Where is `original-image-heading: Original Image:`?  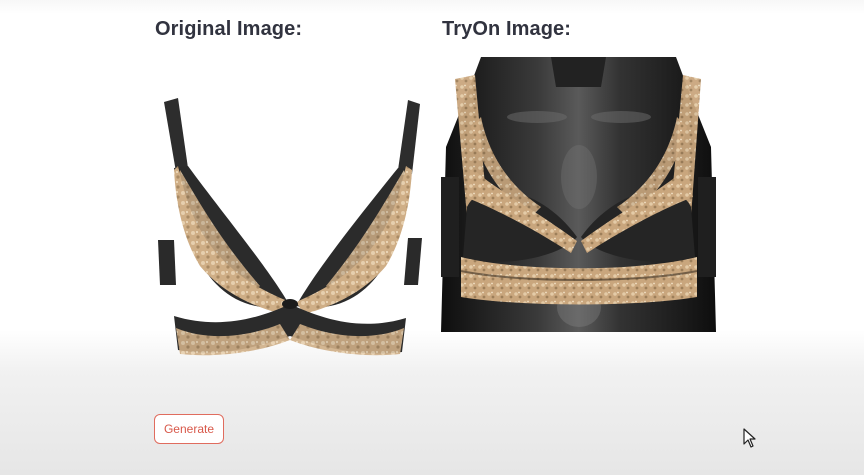
original-image-heading: Original Image: is located at coordinates (229, 29).